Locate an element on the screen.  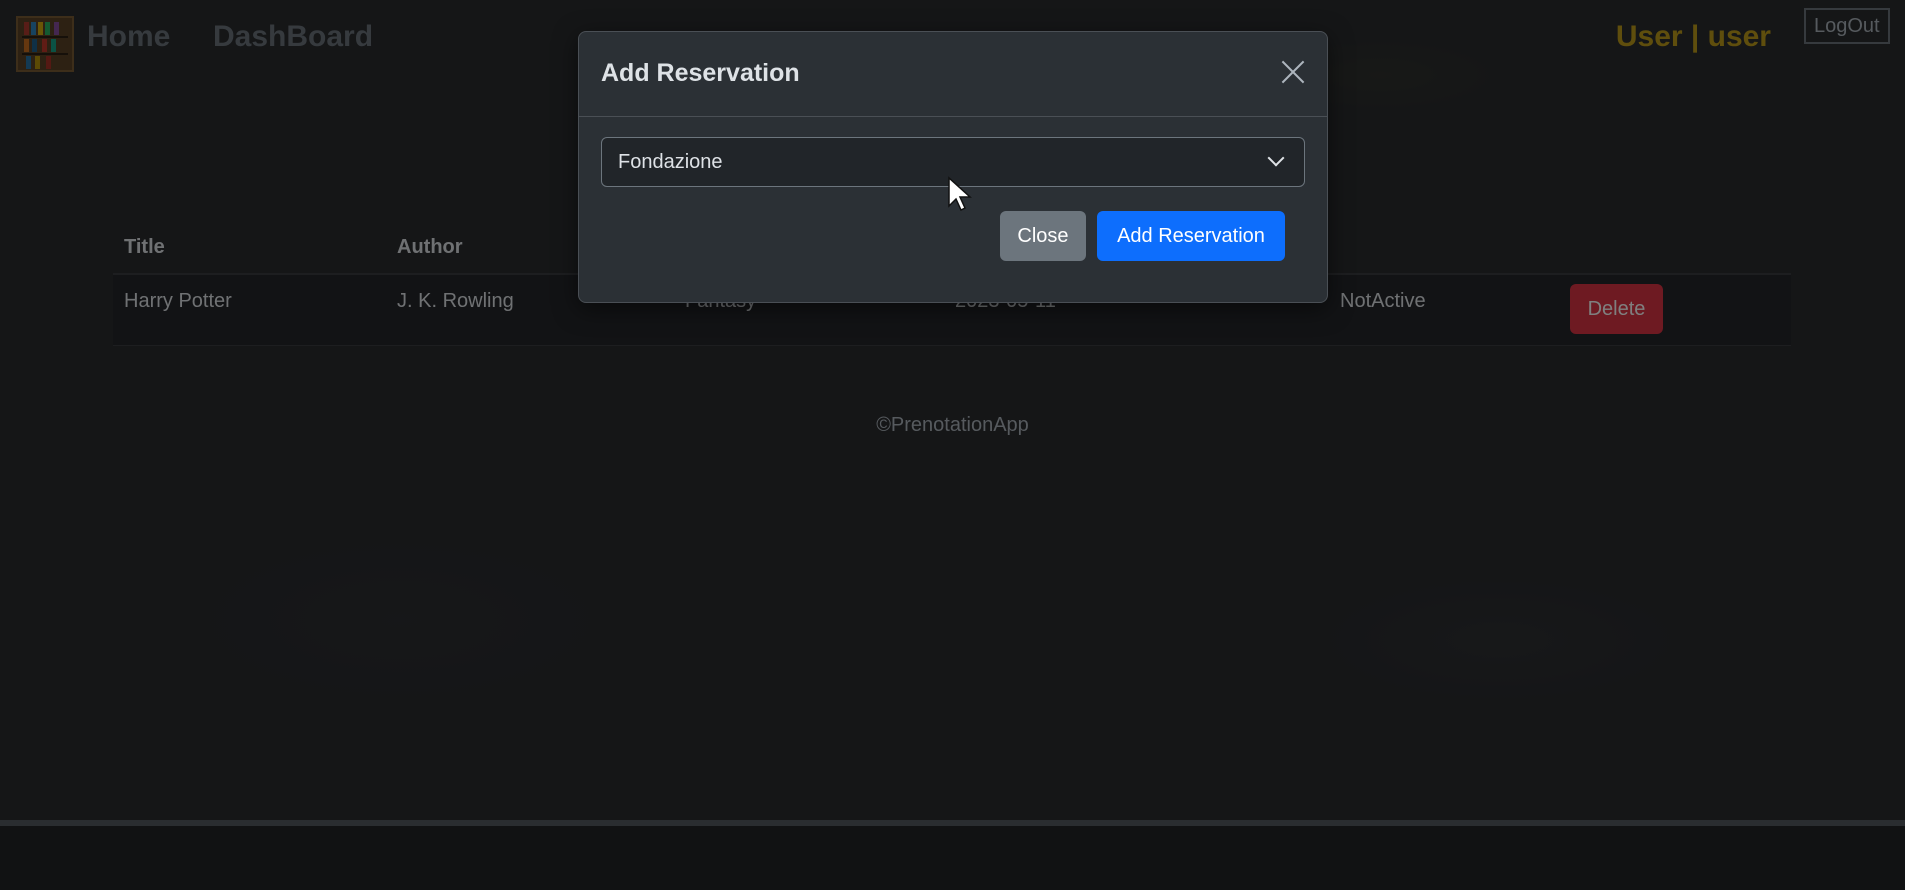
mouse-cursor-icon is located at coordinates (960, 194).